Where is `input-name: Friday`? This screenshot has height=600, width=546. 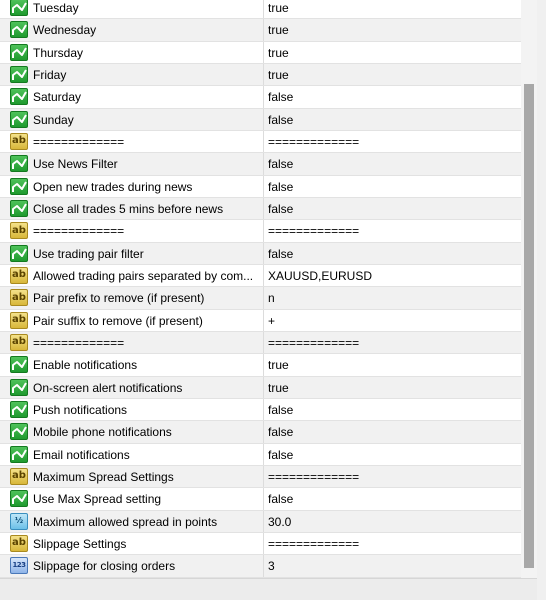 input-name: Friday is located at coordinates (50, 74).